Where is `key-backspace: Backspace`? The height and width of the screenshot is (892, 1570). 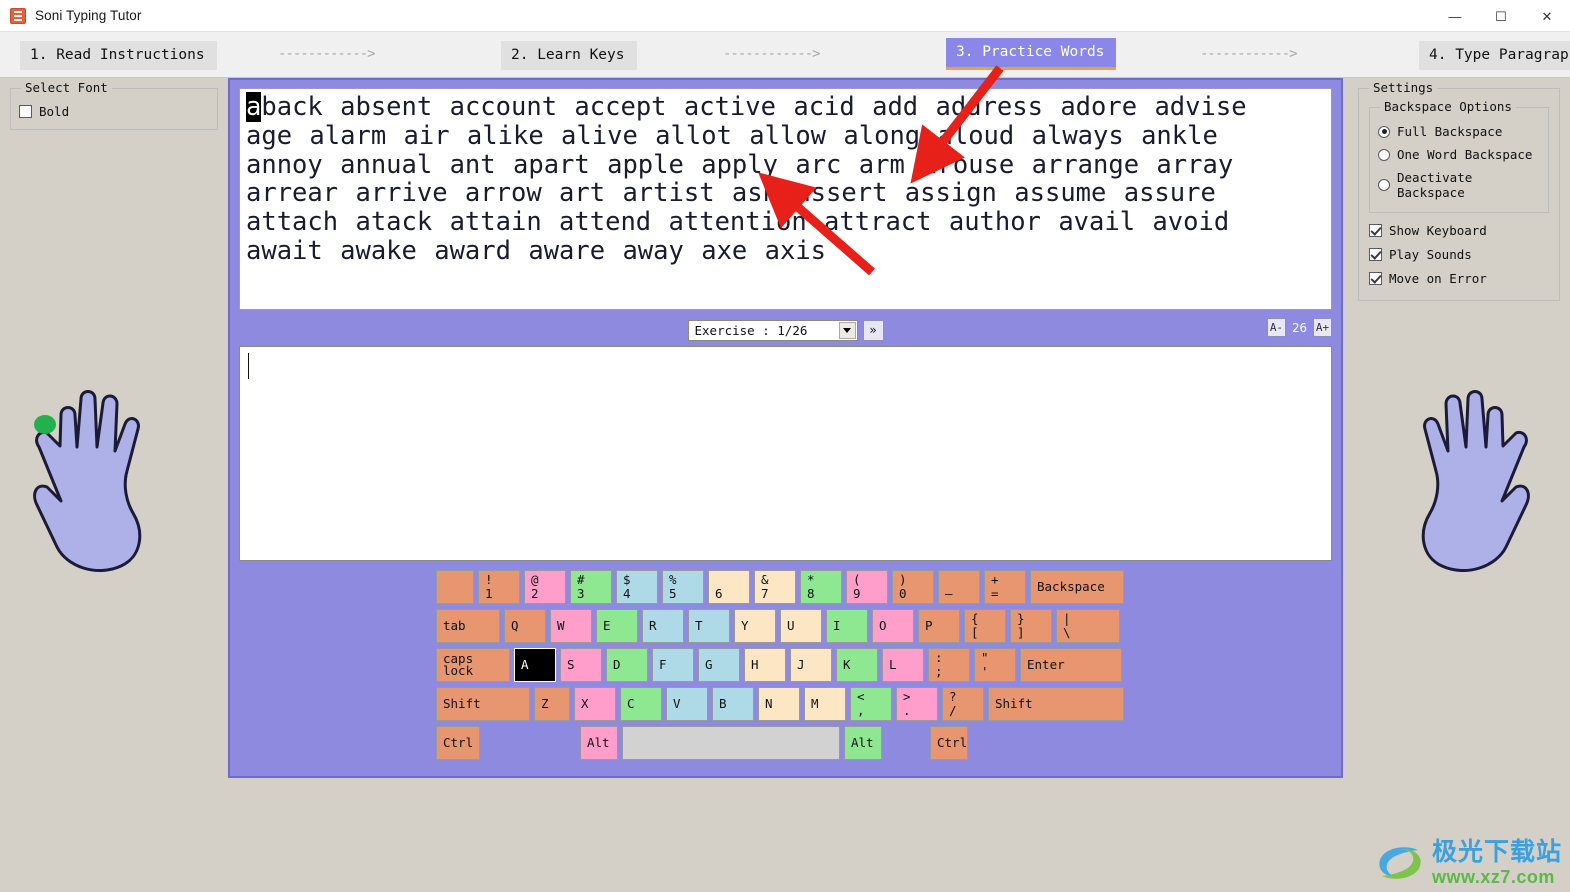
key-backspace: Backspace is located at coordinates (1077, 587).